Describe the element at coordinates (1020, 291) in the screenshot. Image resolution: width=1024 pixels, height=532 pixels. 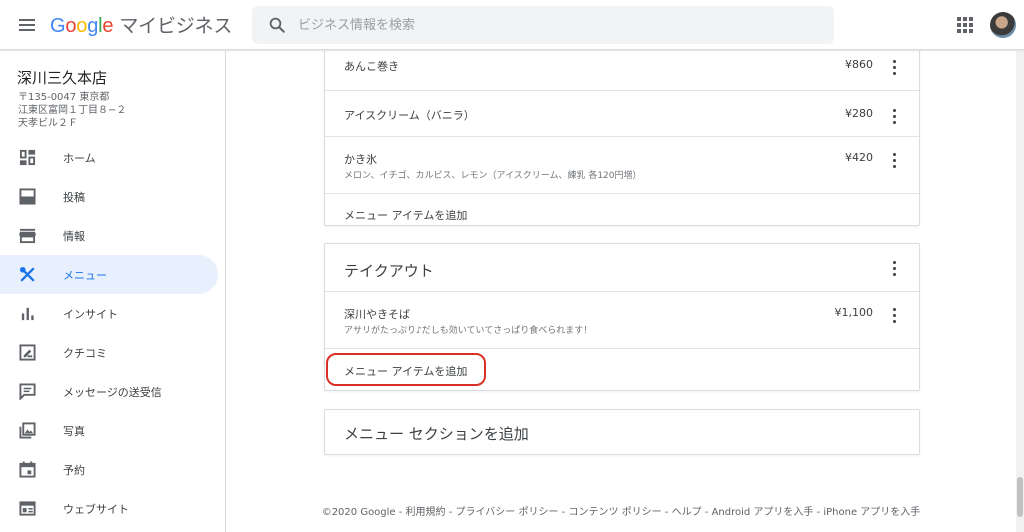
I see `scrollbar` at that location.